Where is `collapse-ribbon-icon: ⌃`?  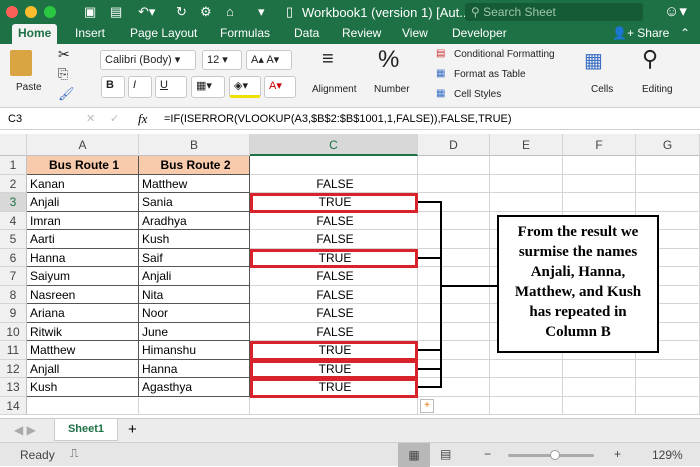
collapse-ribbon-icon: ⌃ is located at coordinates (685, 33).